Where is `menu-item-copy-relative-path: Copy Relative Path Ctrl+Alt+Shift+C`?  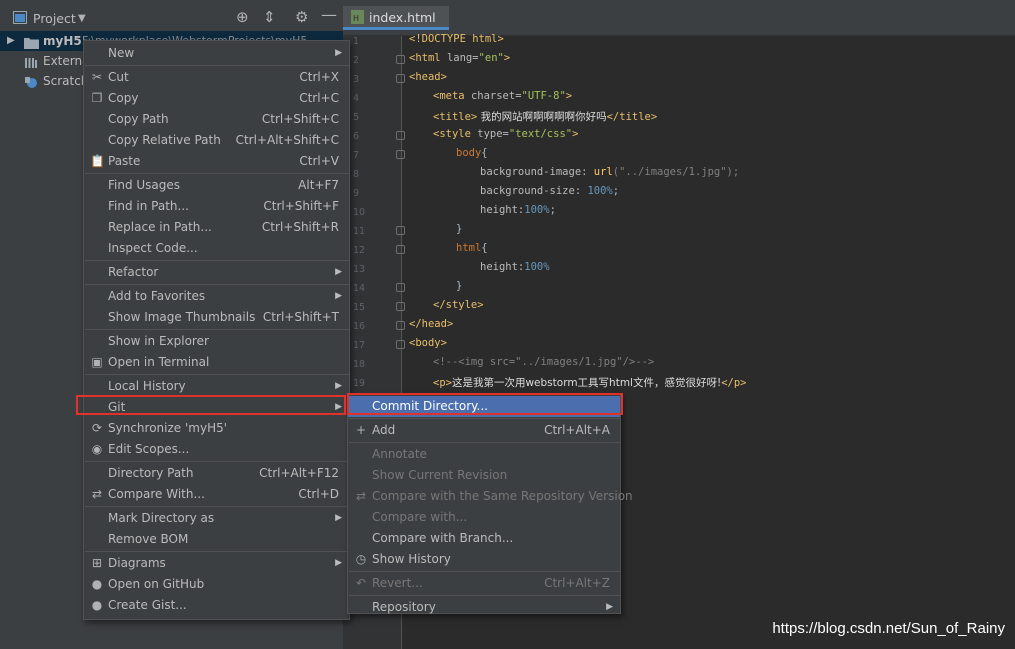
menu-item-copy-relative-path: Copy Relative Path Ctrl+Alt+Shift+C is located at coordinates (216, 140).